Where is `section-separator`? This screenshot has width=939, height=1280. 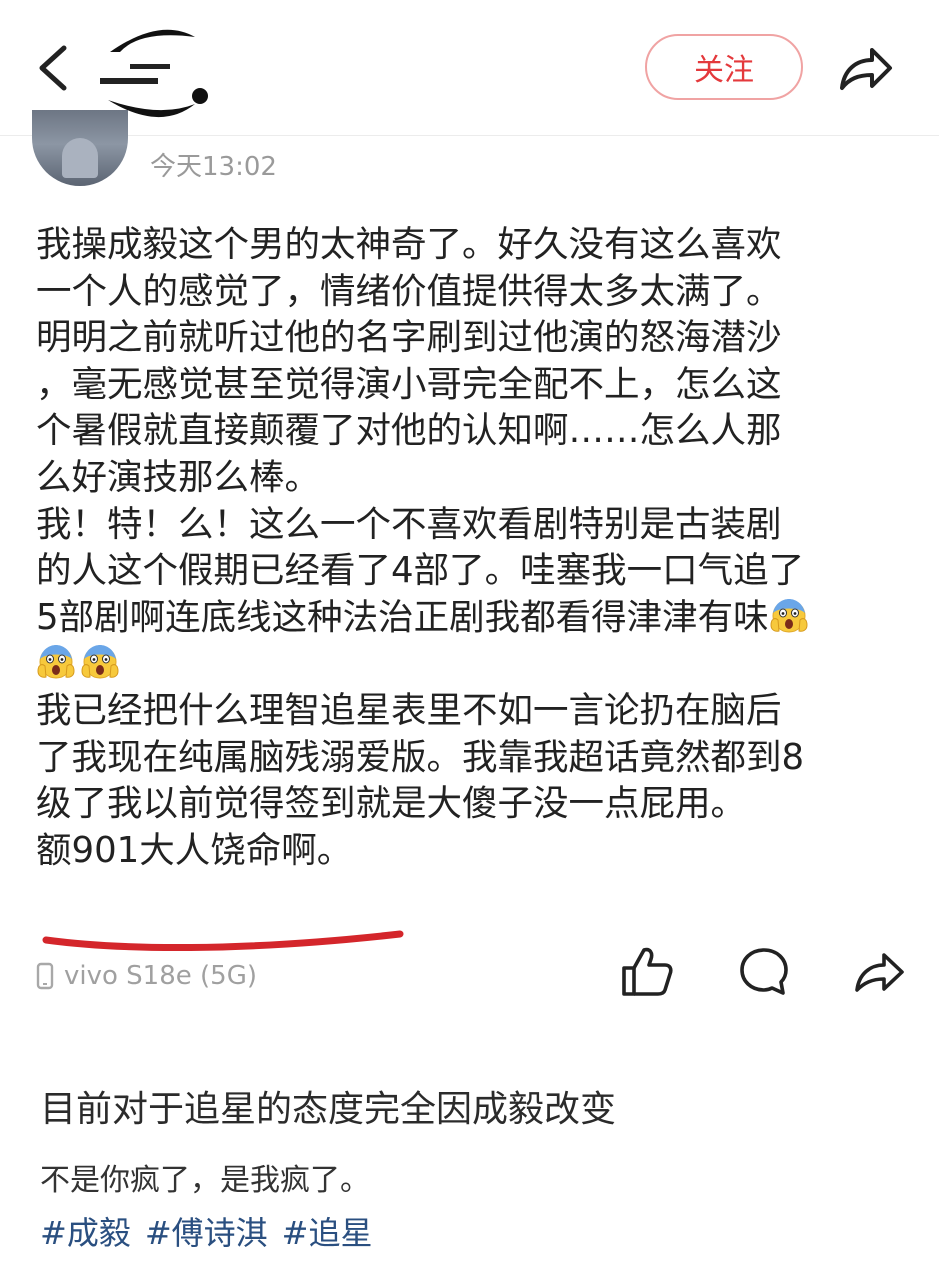 section-separator is located at coordinates (469, 1049).